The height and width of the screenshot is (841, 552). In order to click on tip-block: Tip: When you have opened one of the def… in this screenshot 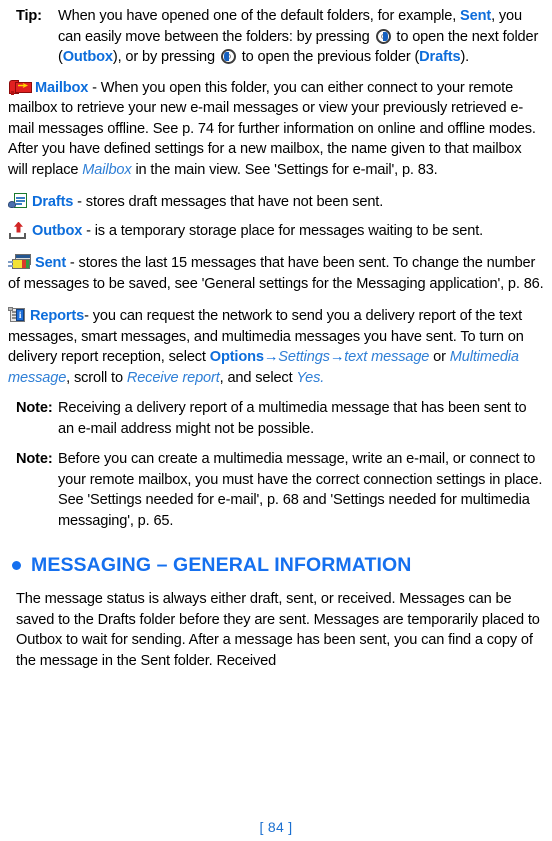, I will do `click(276, 37)`.